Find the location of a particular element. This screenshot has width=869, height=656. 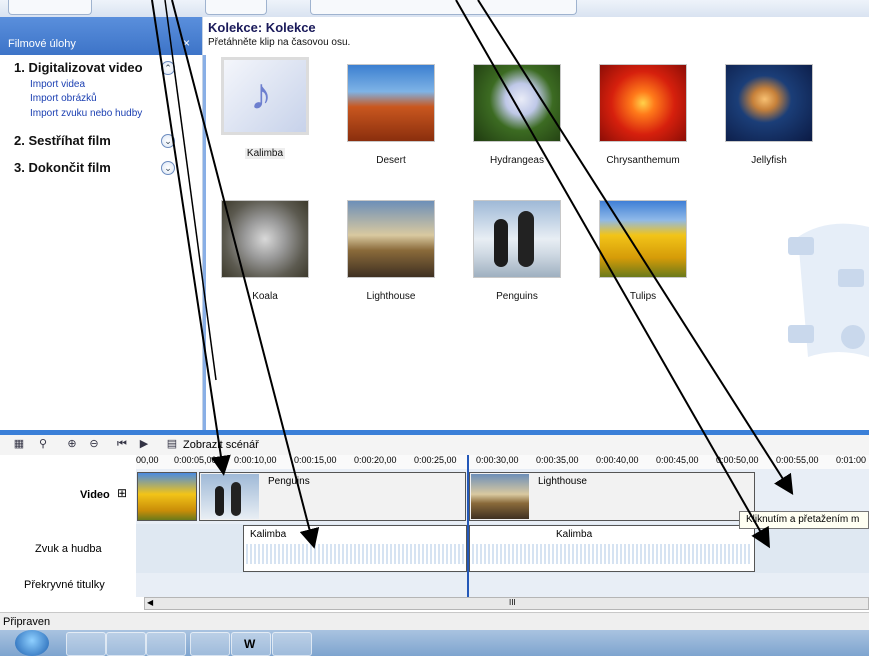

ruler-tick: 0:00:25,00 is located at coordinates (435, 460).